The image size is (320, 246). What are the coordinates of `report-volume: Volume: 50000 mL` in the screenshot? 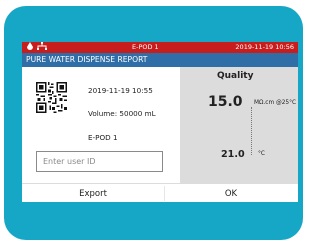 It's located at (122, 113).